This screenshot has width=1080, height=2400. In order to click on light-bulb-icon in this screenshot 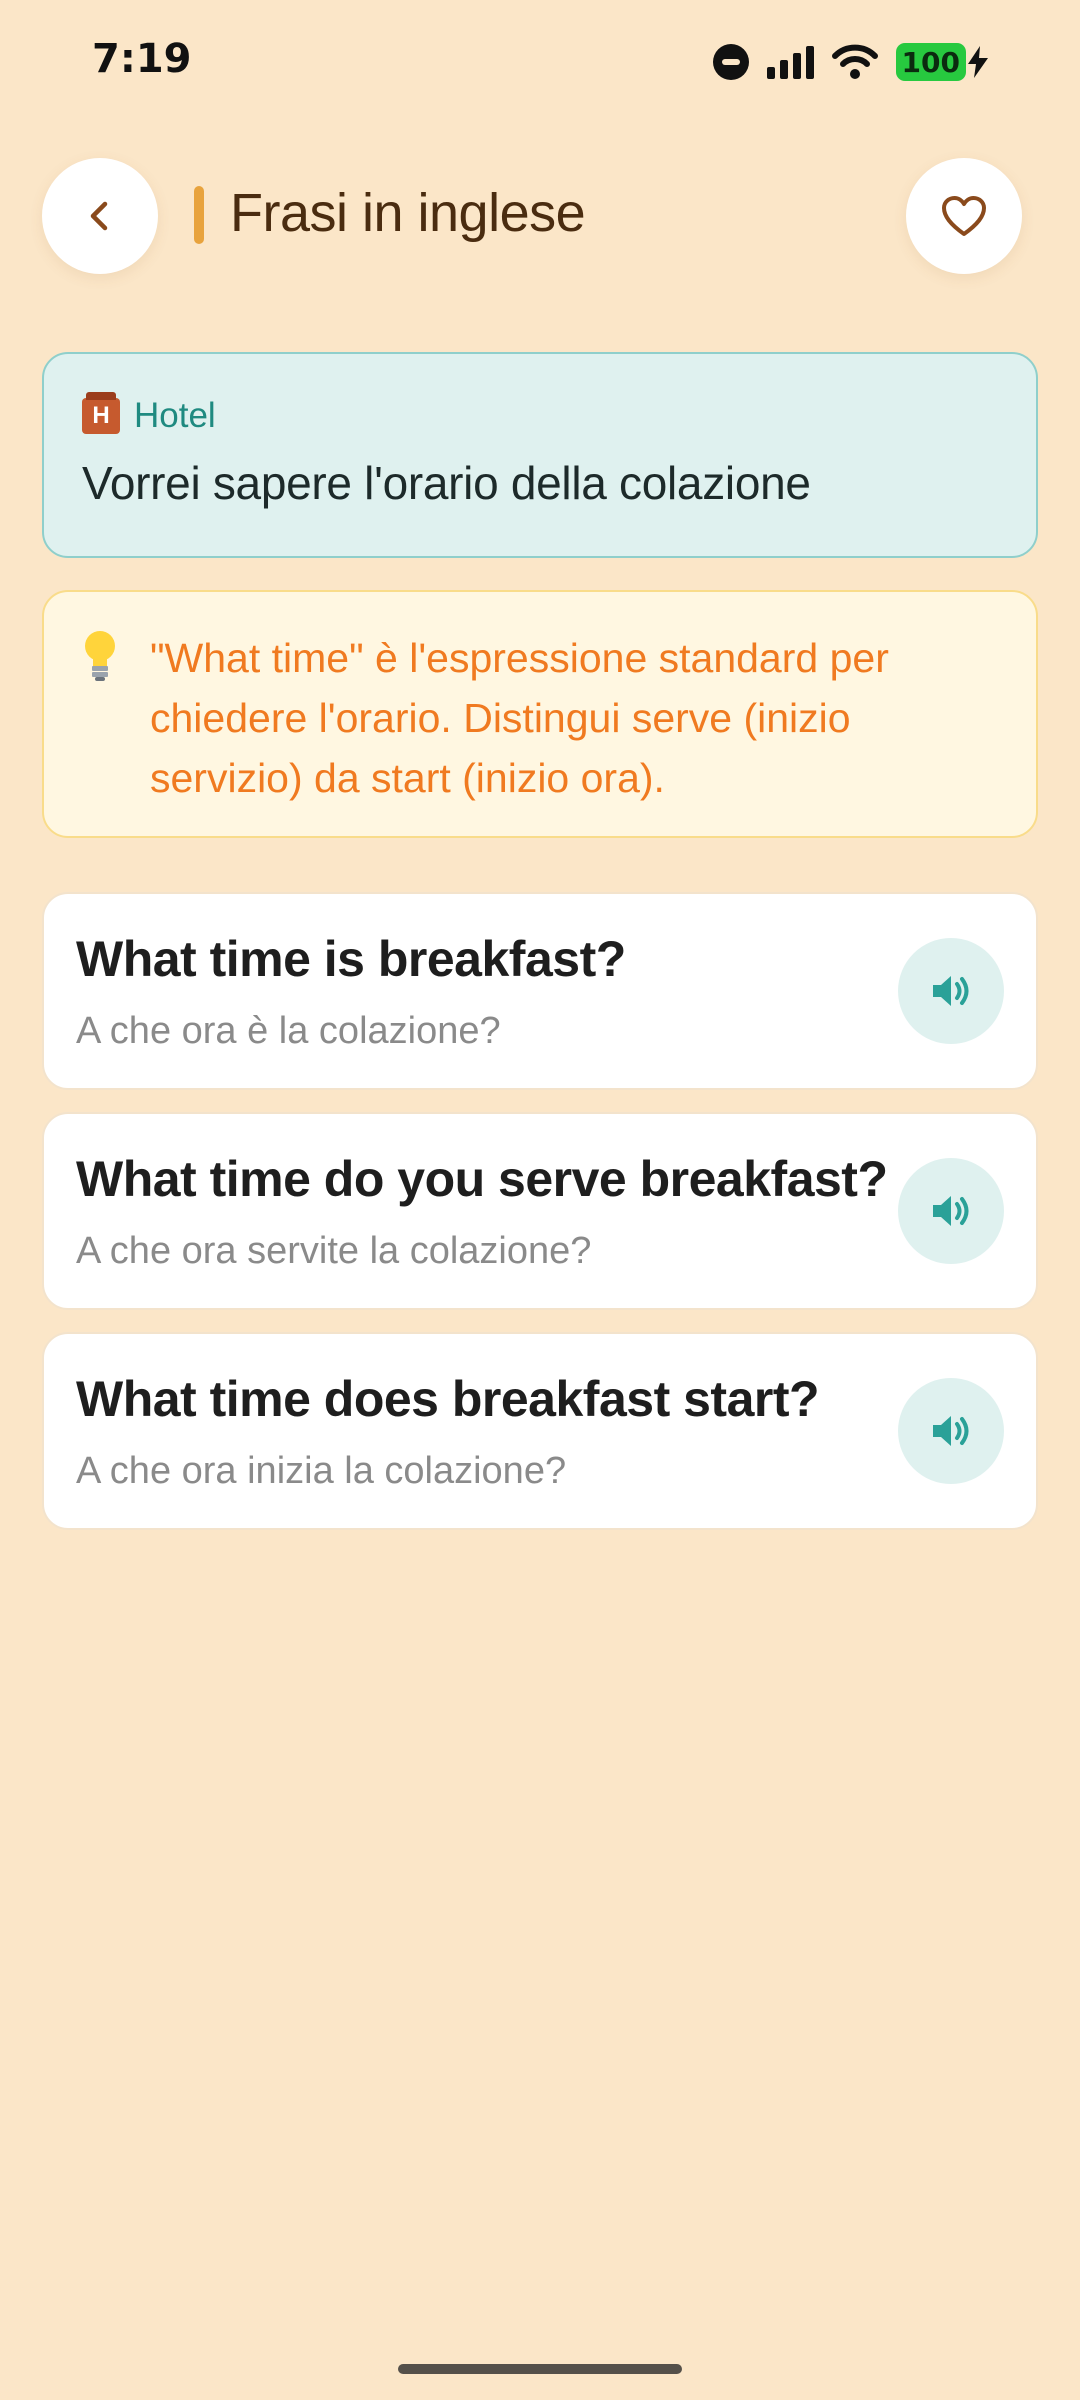, I will do `click(100, 656)`.